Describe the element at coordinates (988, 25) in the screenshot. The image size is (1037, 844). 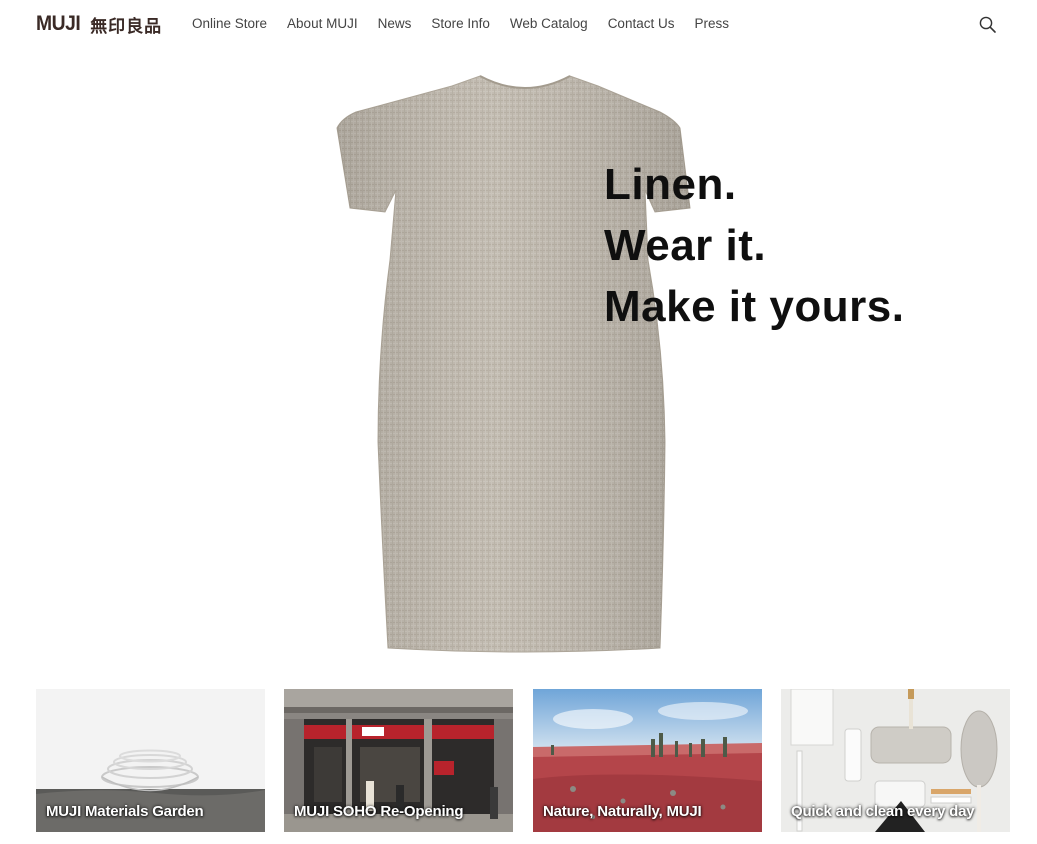
I see `search-icon` at that location.